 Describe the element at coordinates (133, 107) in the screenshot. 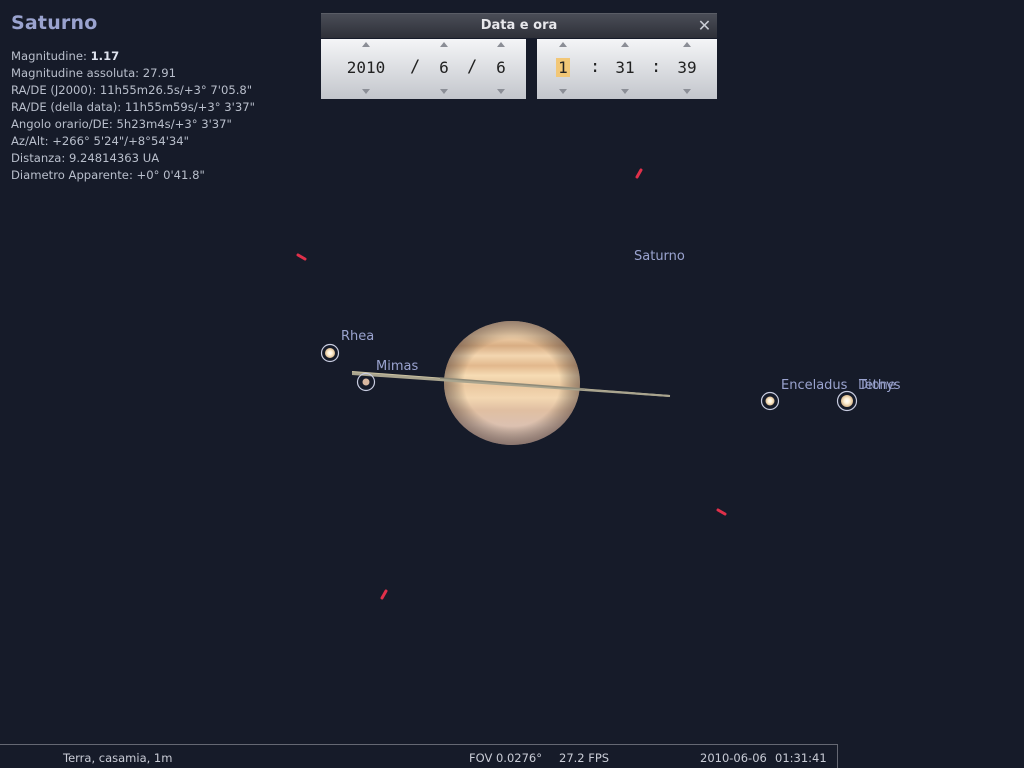

I see `info-radec-date: RA/DE (della data): 11h55m59s/+3° 3'37"` at that location.